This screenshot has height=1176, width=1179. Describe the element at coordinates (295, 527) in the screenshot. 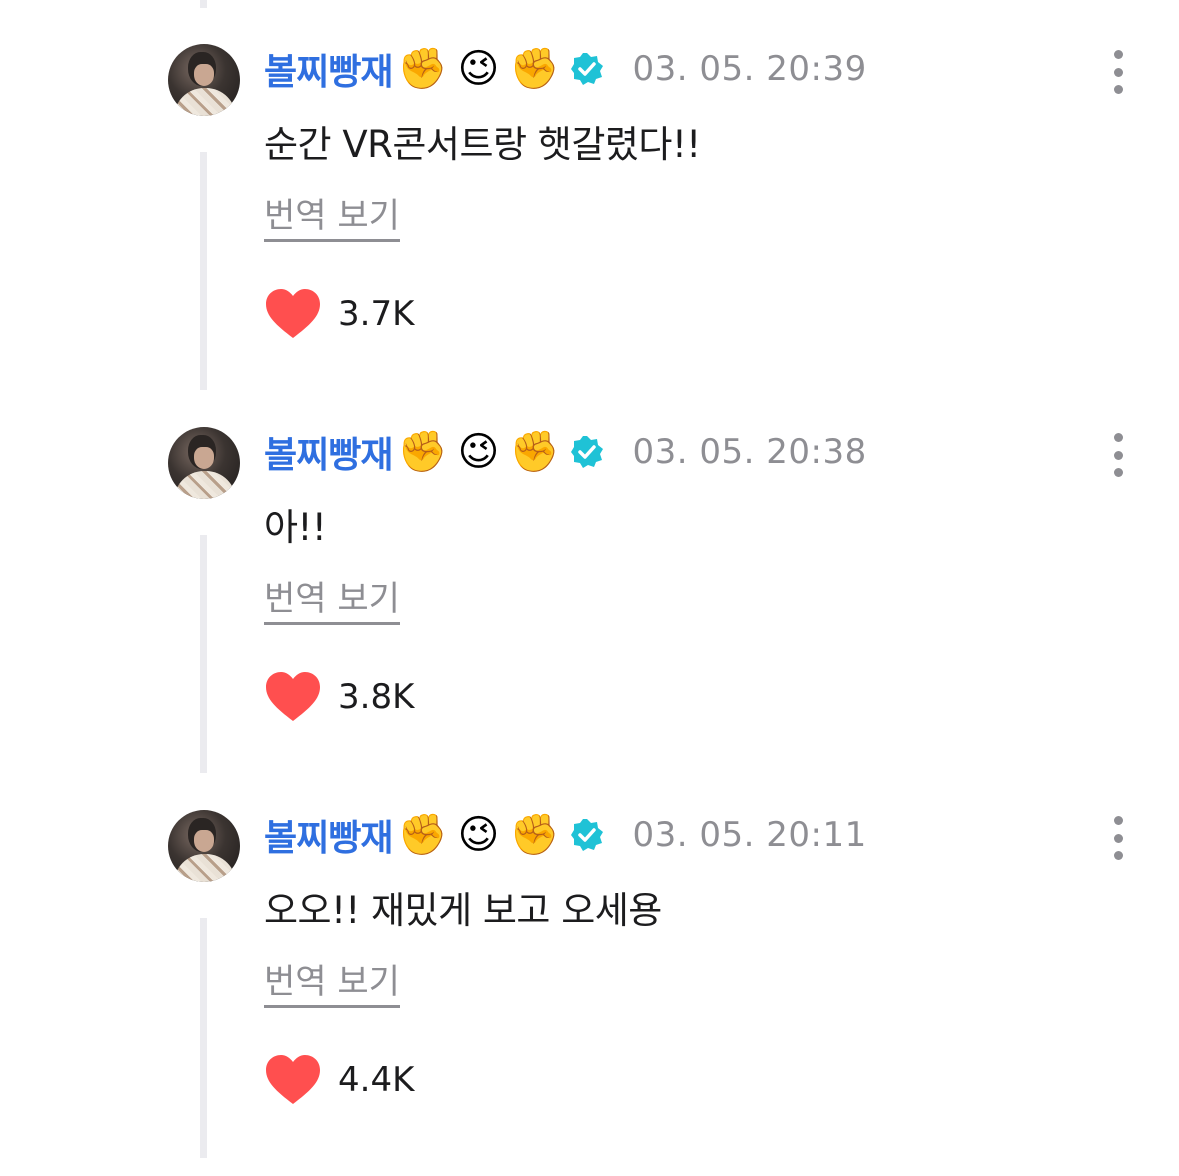

I see `comment-text: 아!!` at that location.